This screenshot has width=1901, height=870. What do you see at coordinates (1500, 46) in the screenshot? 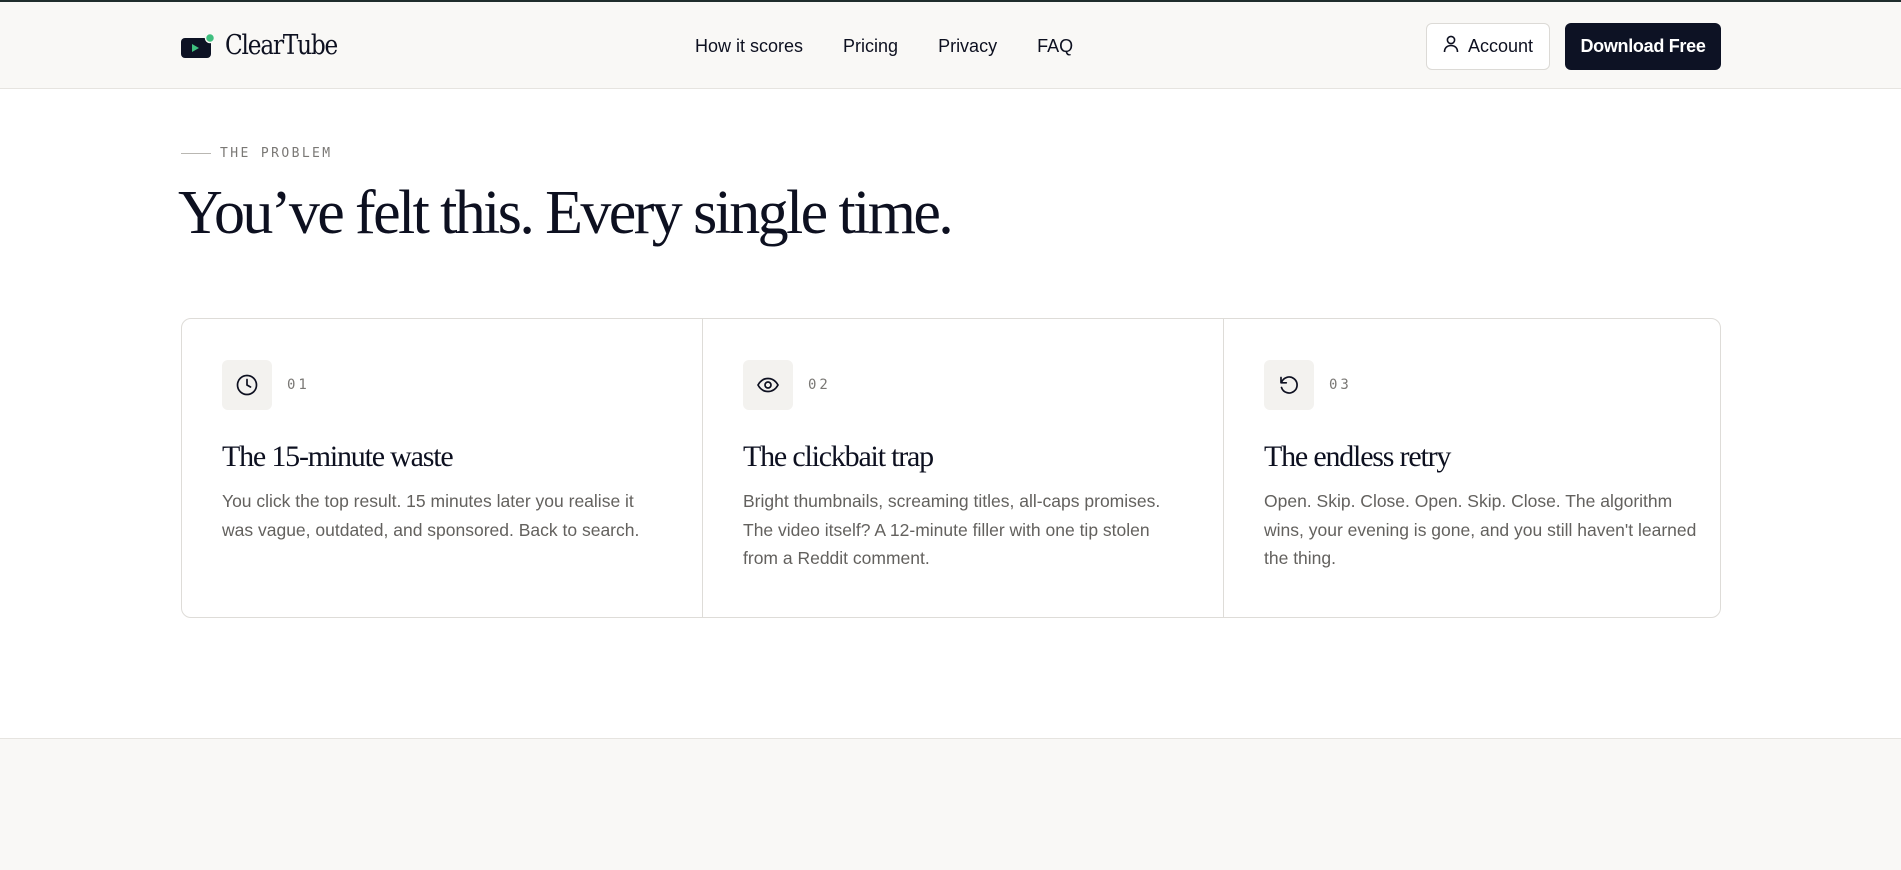
I see `account-label: Account` at bounding box center [1500, 46].